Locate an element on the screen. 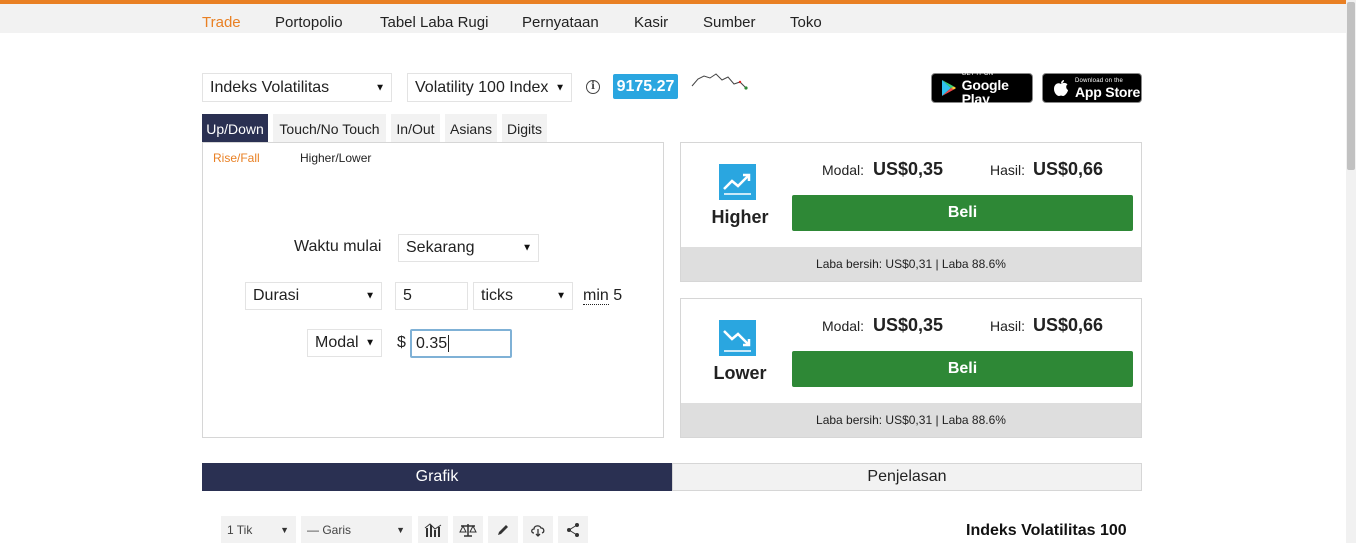 The height and width of the screenshot is (543, 1356). higher-title: Higher is located at coordinates (740, 217).